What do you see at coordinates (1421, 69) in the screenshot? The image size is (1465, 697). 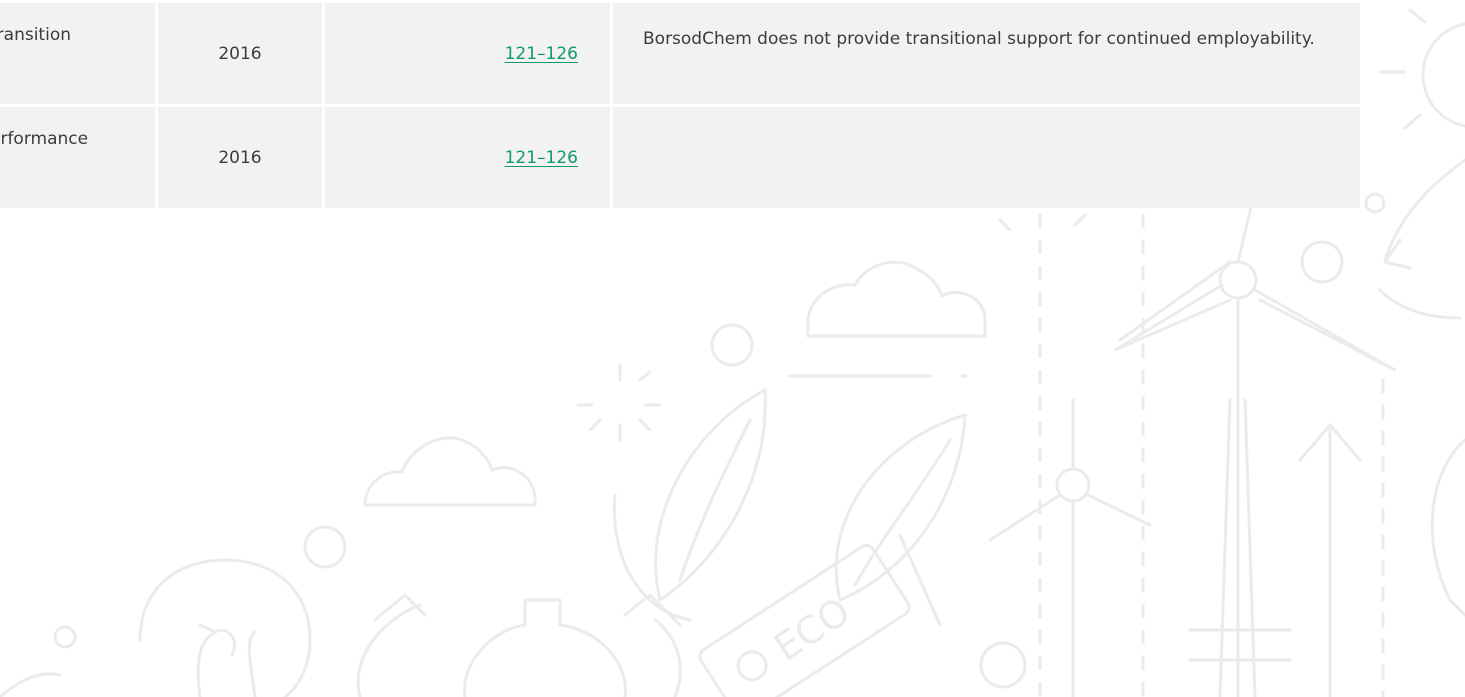 I see `sun-icon` at bounding box center [1421, 69].